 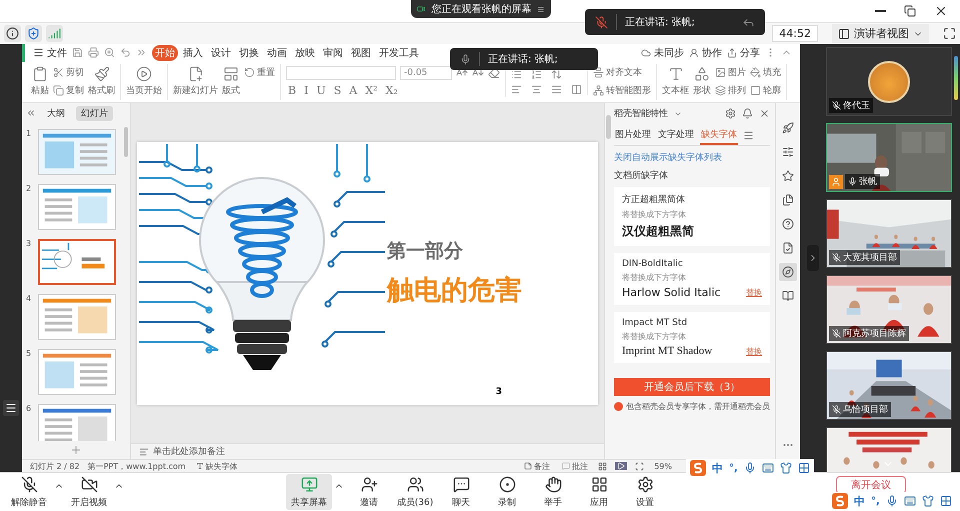 What do you see at coordinates (221, 52) in the screenshot?
I see `ribbon-tab: 设计` at bounding box center [221, 52].